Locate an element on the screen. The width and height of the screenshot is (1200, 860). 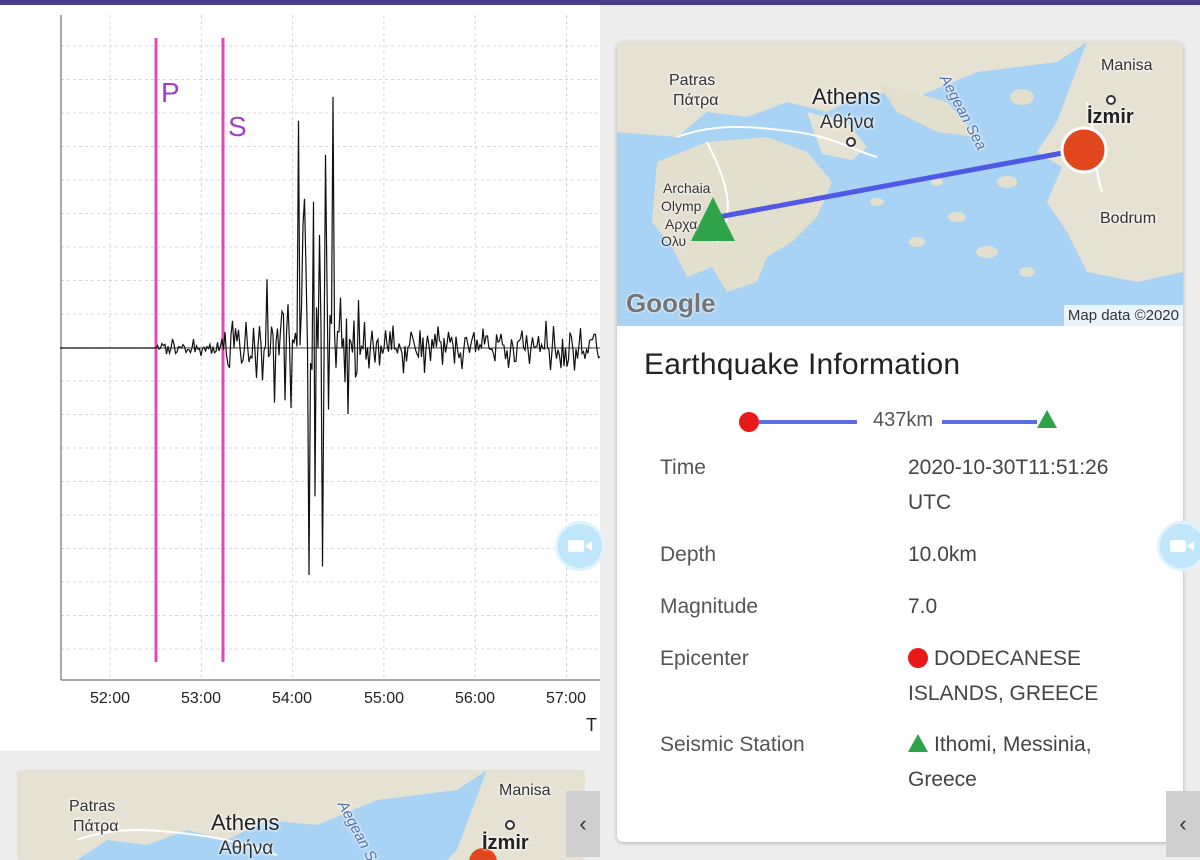
x-tick-label: 56:00 is located at coordinates (475, 698).